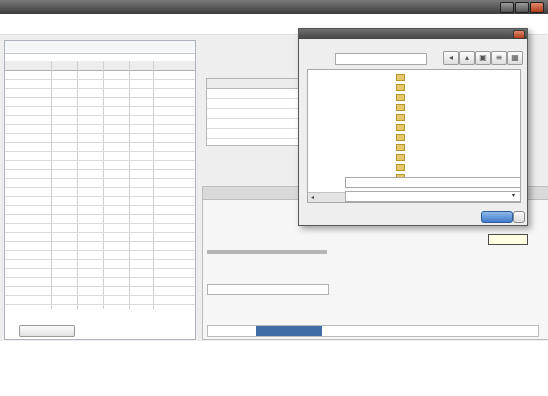 The height and width of the screenshot is (396, 548). What do you see at coordinates (483, 58) in the screenshot?
I see `new-folder-button: ▣` at bounding box center [483, 58].